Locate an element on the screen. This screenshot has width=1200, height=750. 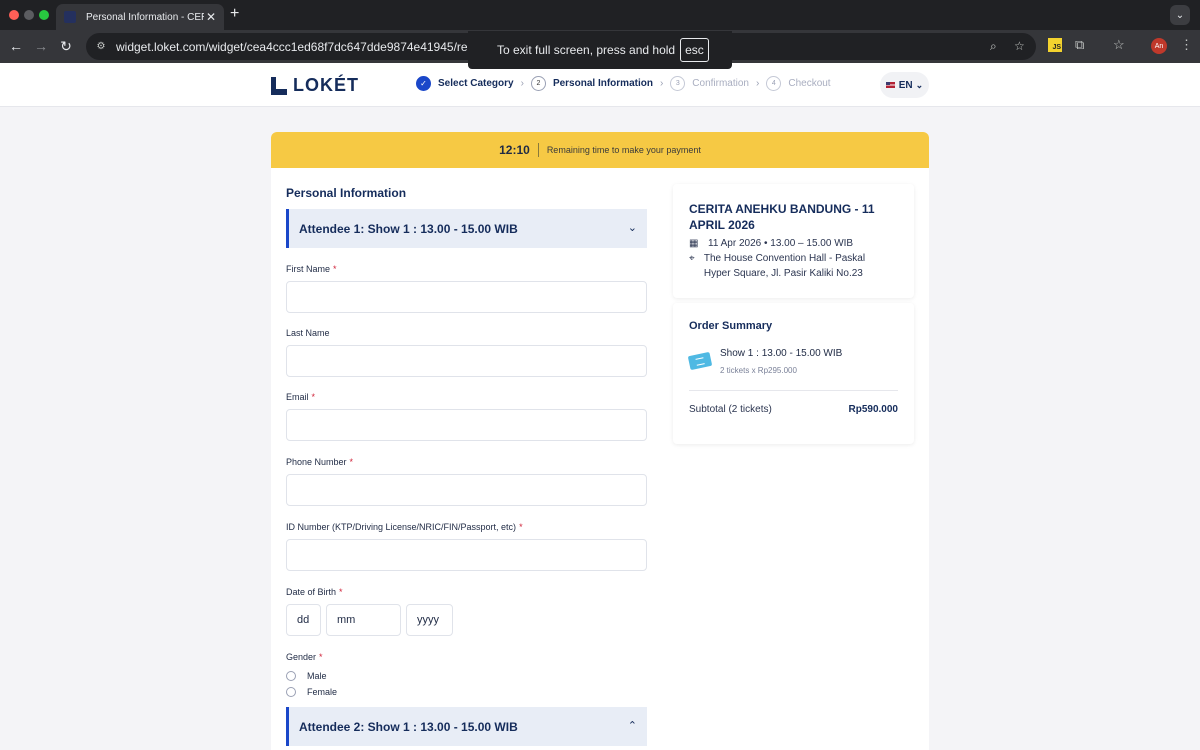
zoom-icon: ⌕ is located at coordinates (993, 46).